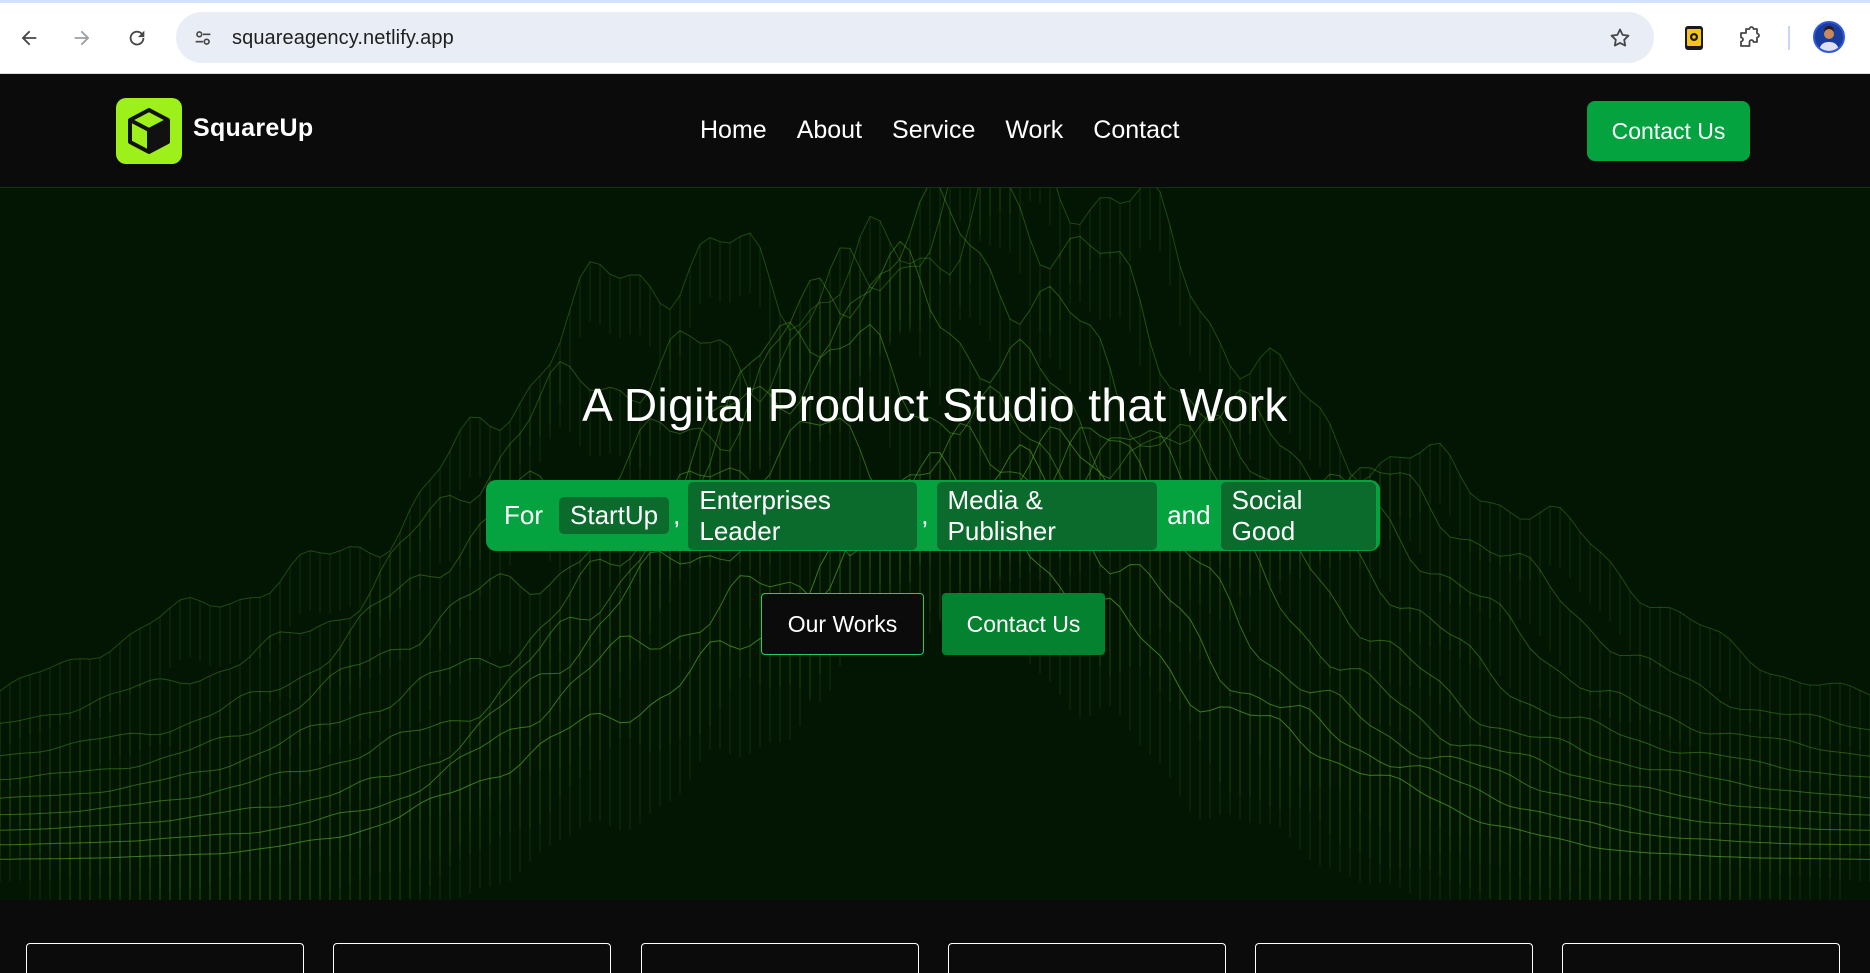 This screenshot has width=1870, height=973. Describe the element at coordinates (733, 130) in the screenshot. I see `nav-home: Home` at that location.